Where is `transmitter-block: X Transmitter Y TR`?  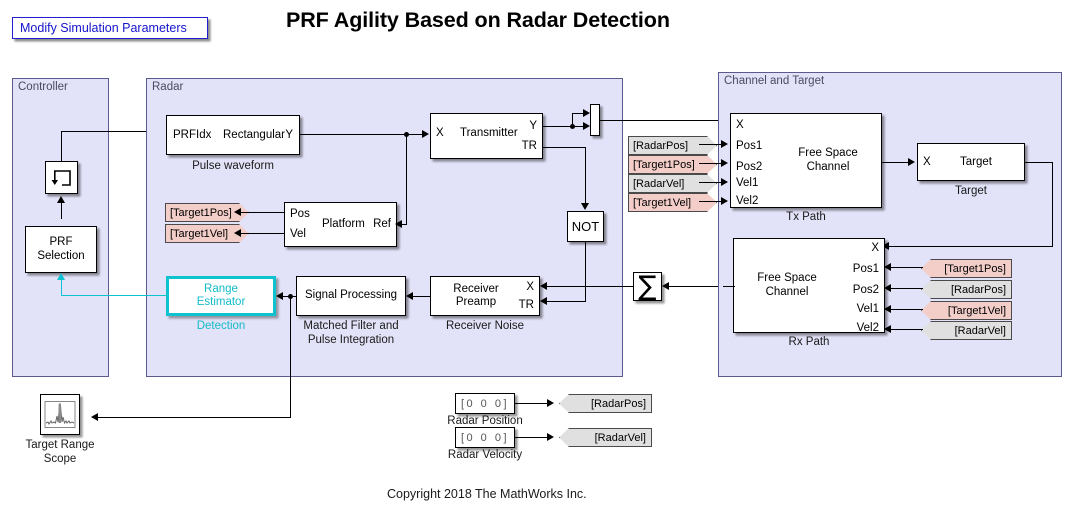
transmitter-block: X Transmitter Y TR is located at coordinates (486, 136).